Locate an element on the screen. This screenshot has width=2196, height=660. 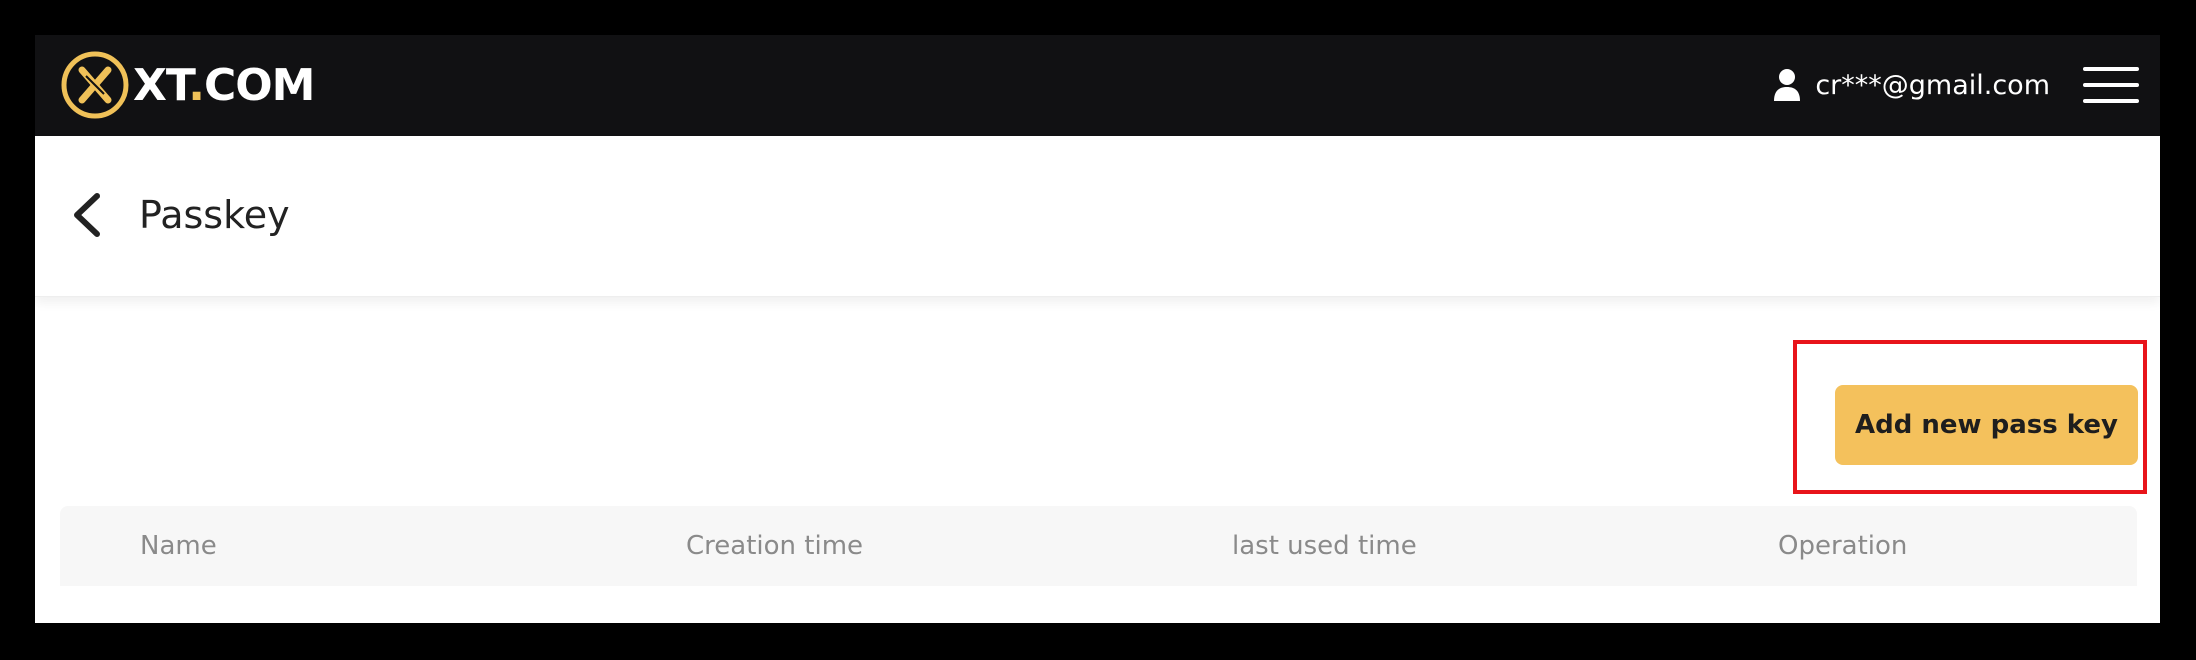
menu-icon is located at coordinates (2111, 85).